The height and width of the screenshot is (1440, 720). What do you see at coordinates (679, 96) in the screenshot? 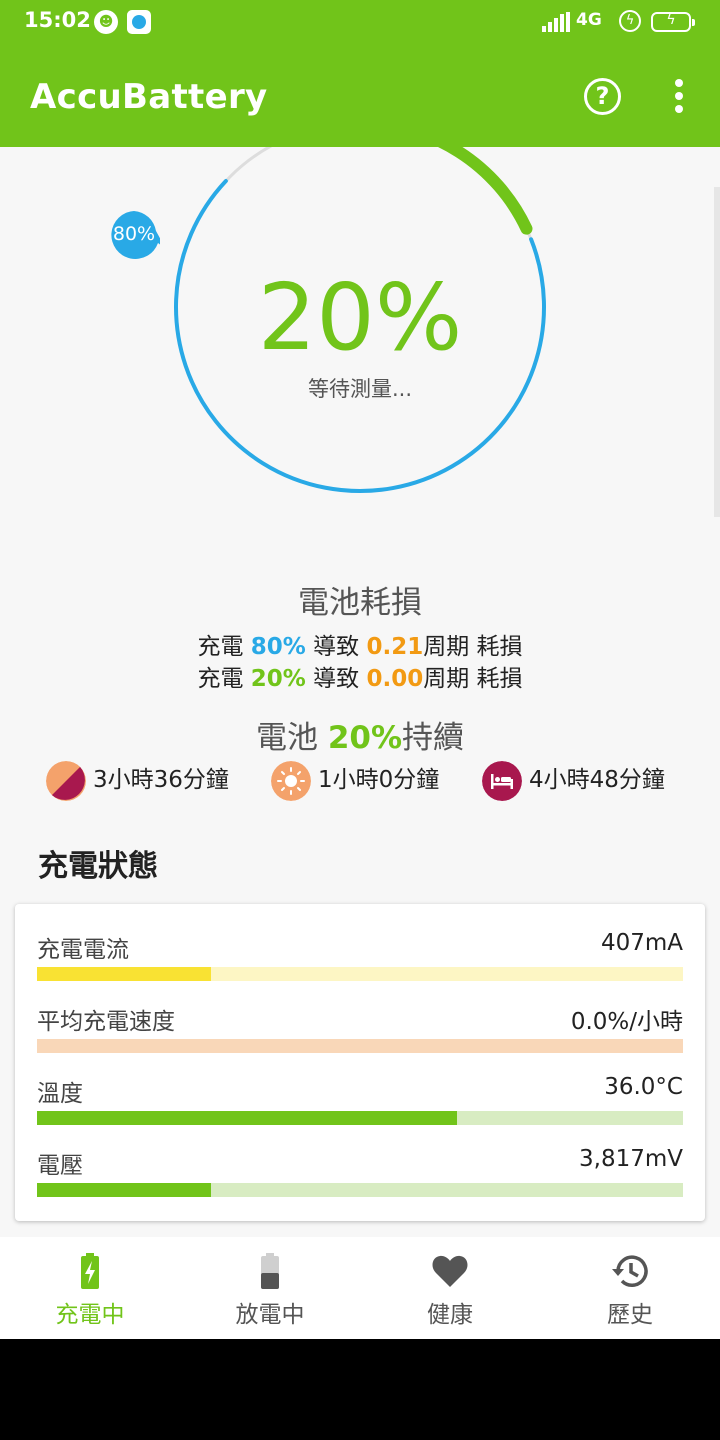
I see `more-vert-icon` at bounding box center [679, 96].